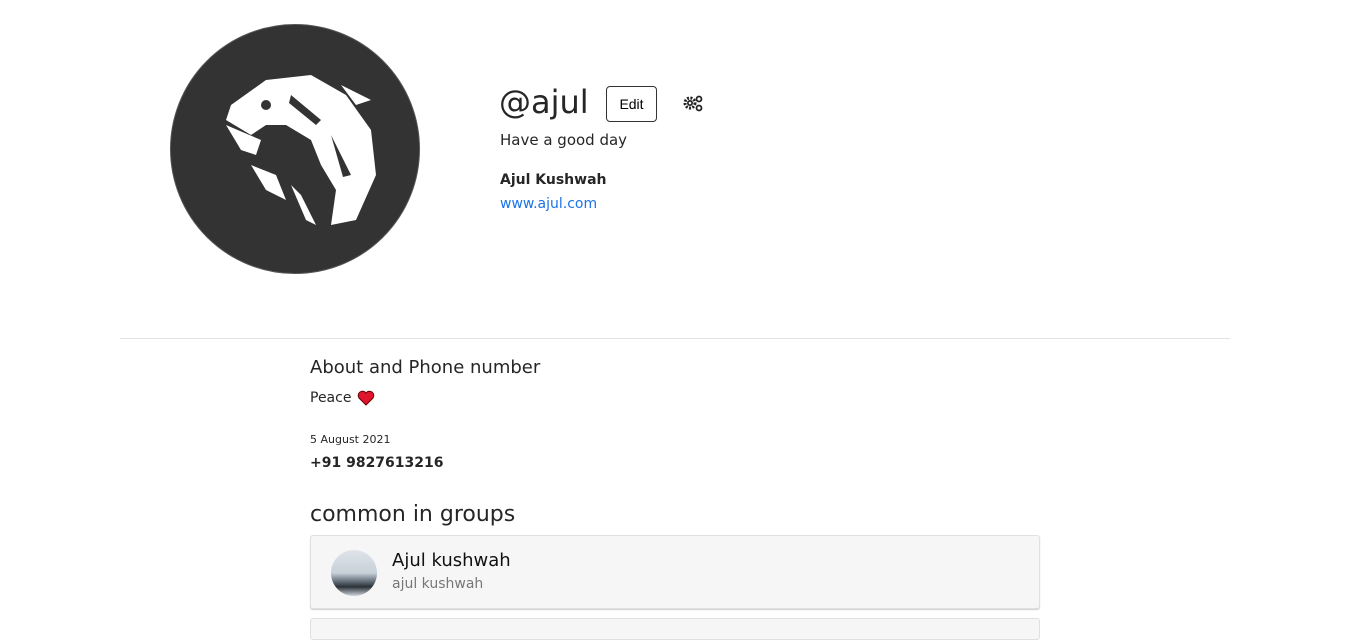  I want to click on about-section-title: About and Phone number, so click(425, 367).